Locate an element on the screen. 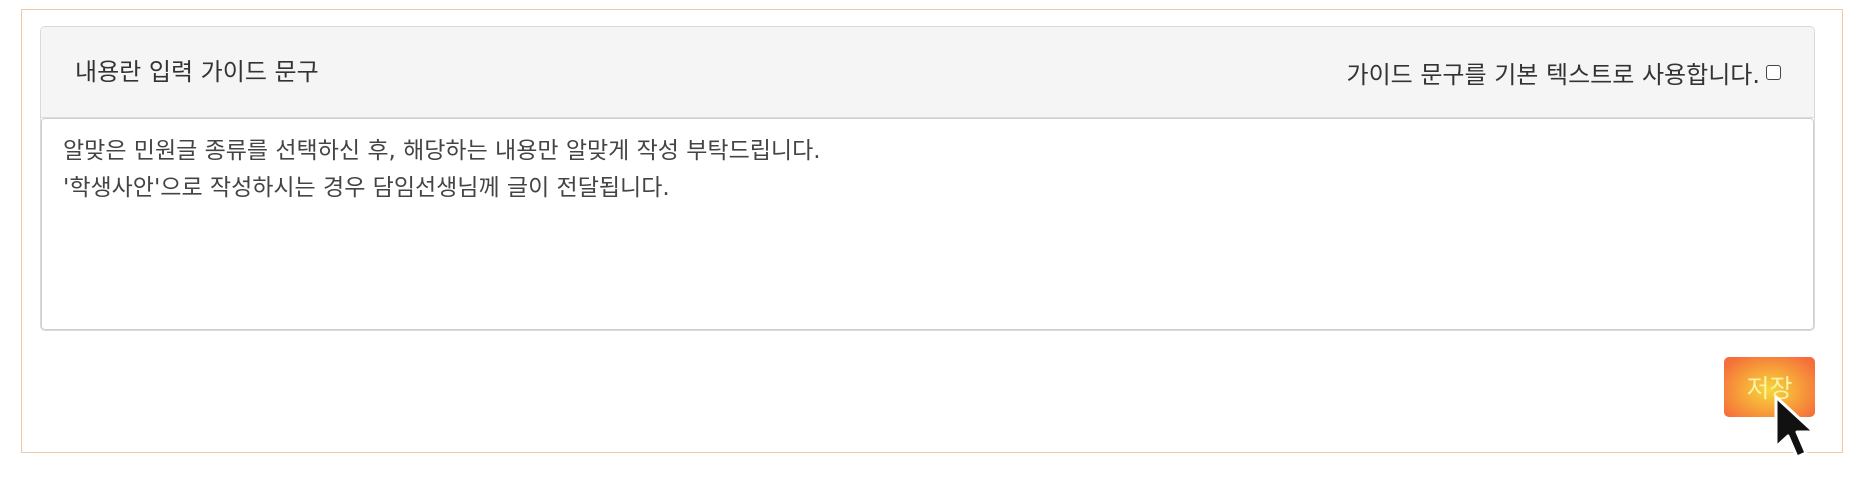 This screenshot has height=479, width=1860. use-default-option: 가이드 문구를 기본 텍스트로 사용합니다. is located at coordinates (1563, 72).